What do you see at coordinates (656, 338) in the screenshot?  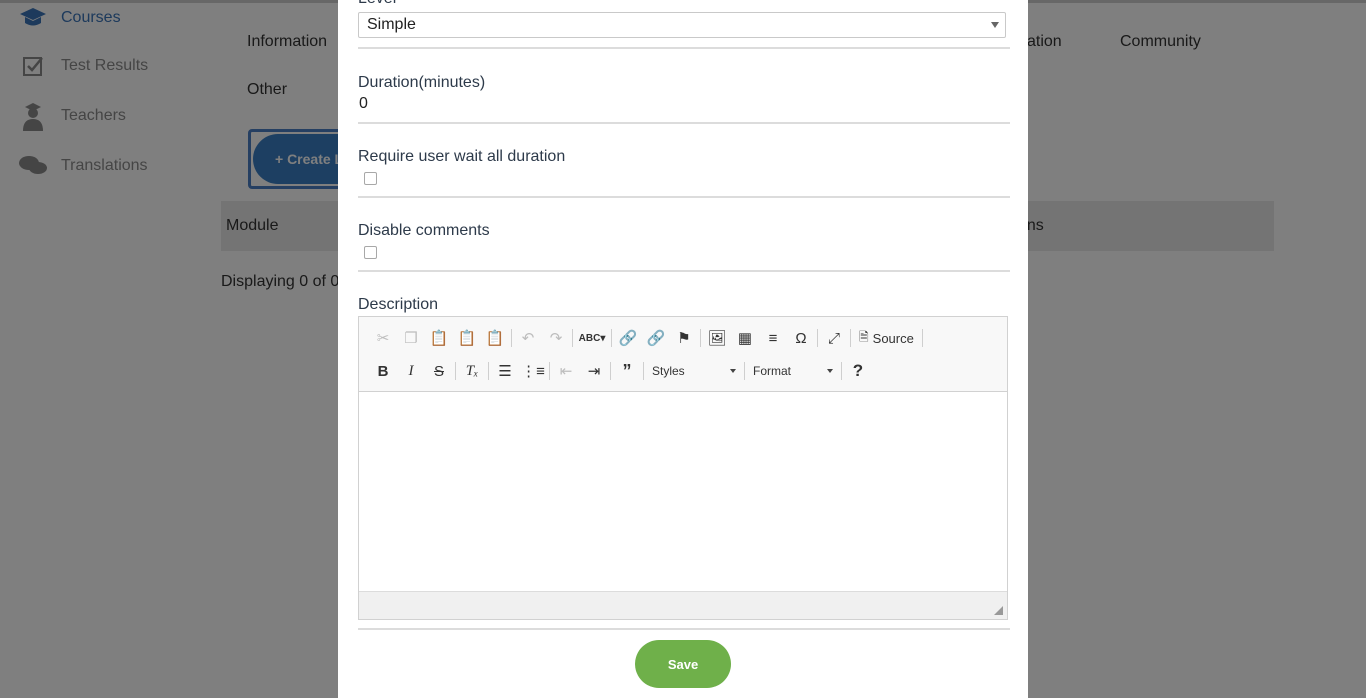 I see `unlink-icon: 🔗` at bounding box center [656, 338].